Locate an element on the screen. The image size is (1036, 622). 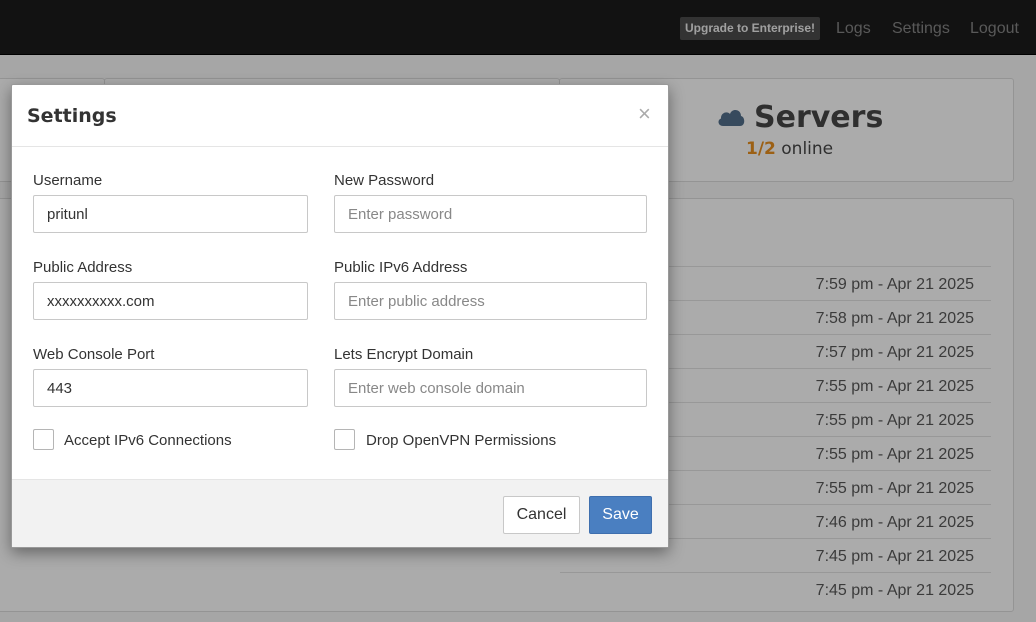
username-input is located at coordinates (170, 214).